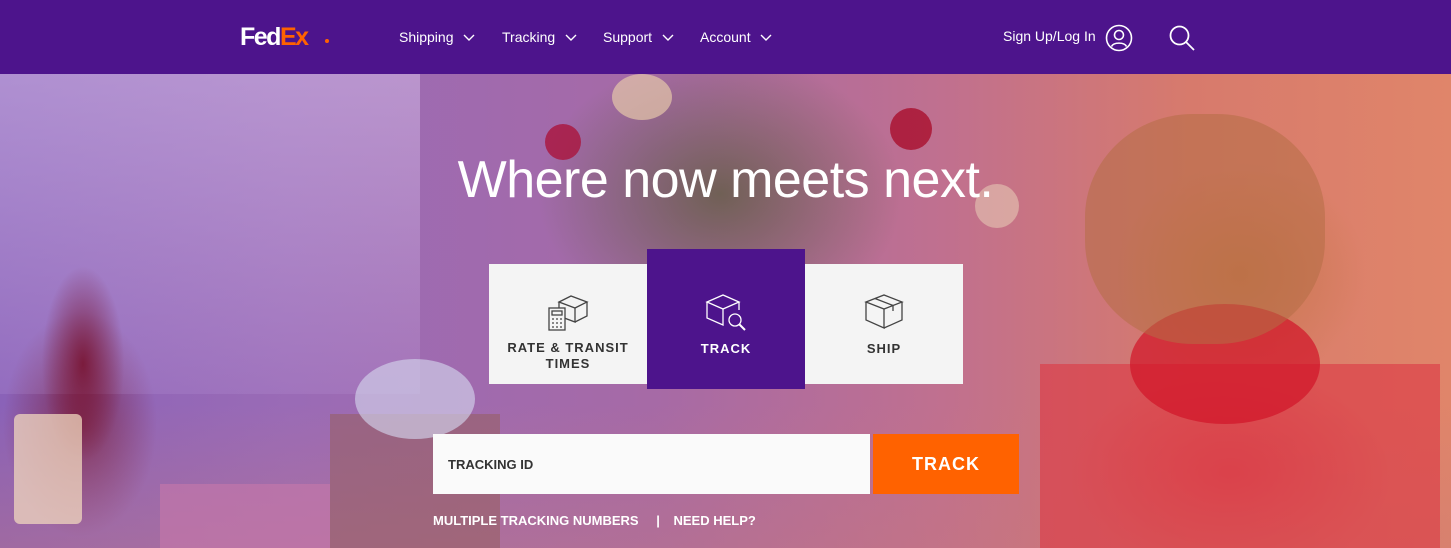 The height and width of the screenshot is (548, 1451). I want to click on box-magnifier-icon, so click(725, 312).